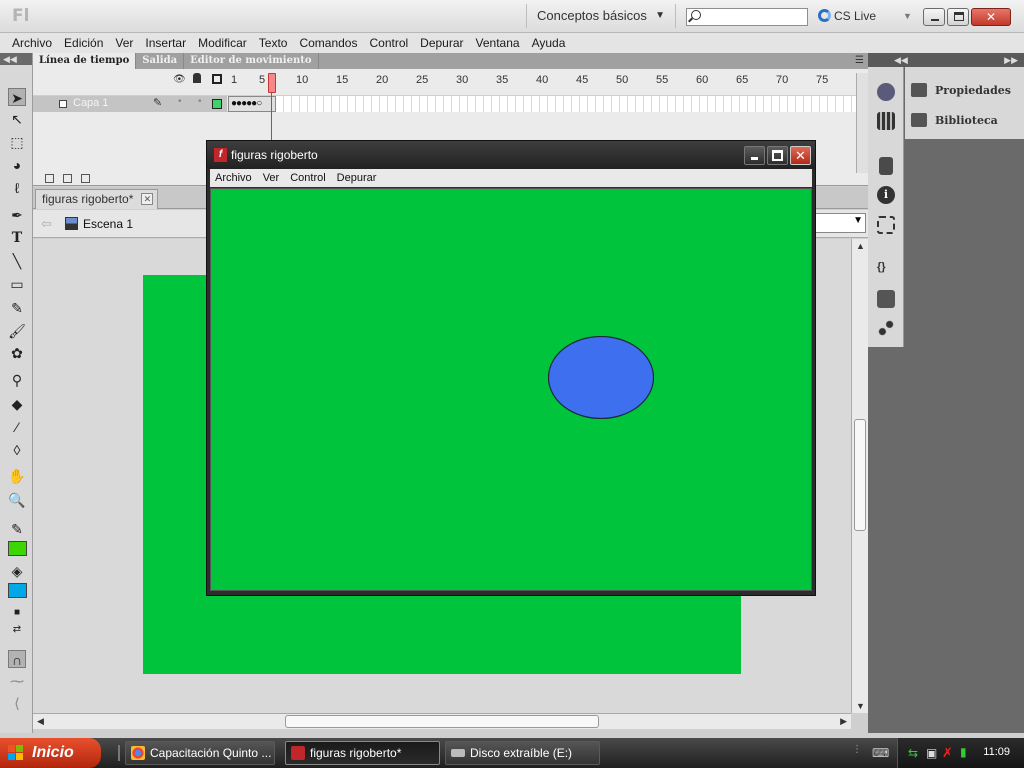 Image resolution: width=1024 pixels, height=768 pixels. I want to click on back-arrow-icon: ⇦, so click(46, 224).